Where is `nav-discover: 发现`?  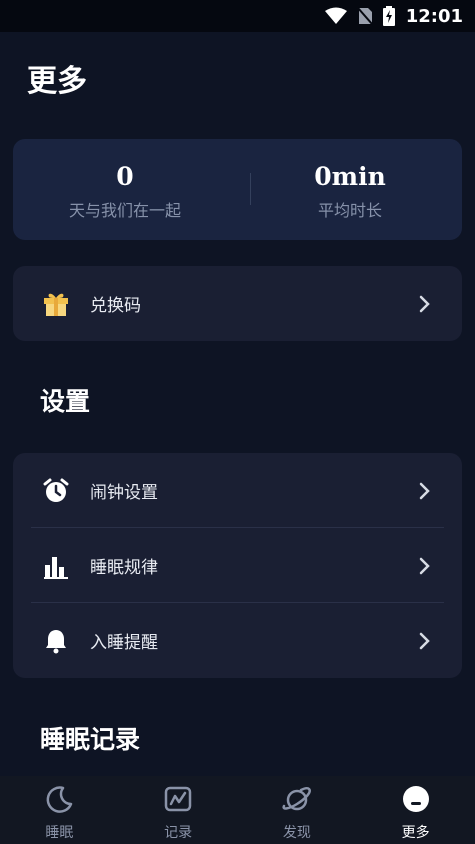
nav-discover: 发现 is located at coordinates (297, 810).